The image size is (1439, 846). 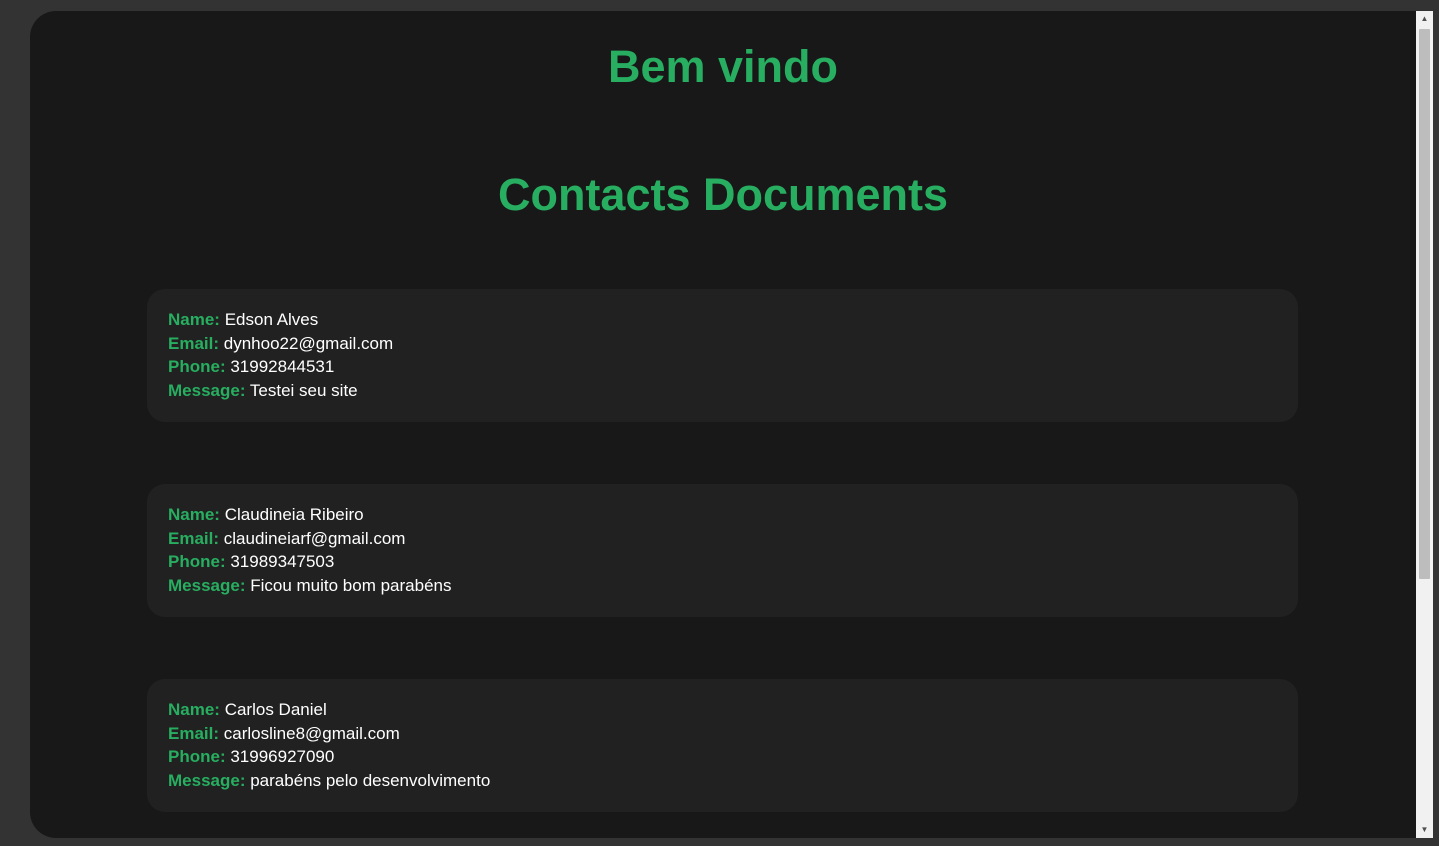 I want to click on contact-email: claudineiarf@gmail.com, so click(x=314, y=538).